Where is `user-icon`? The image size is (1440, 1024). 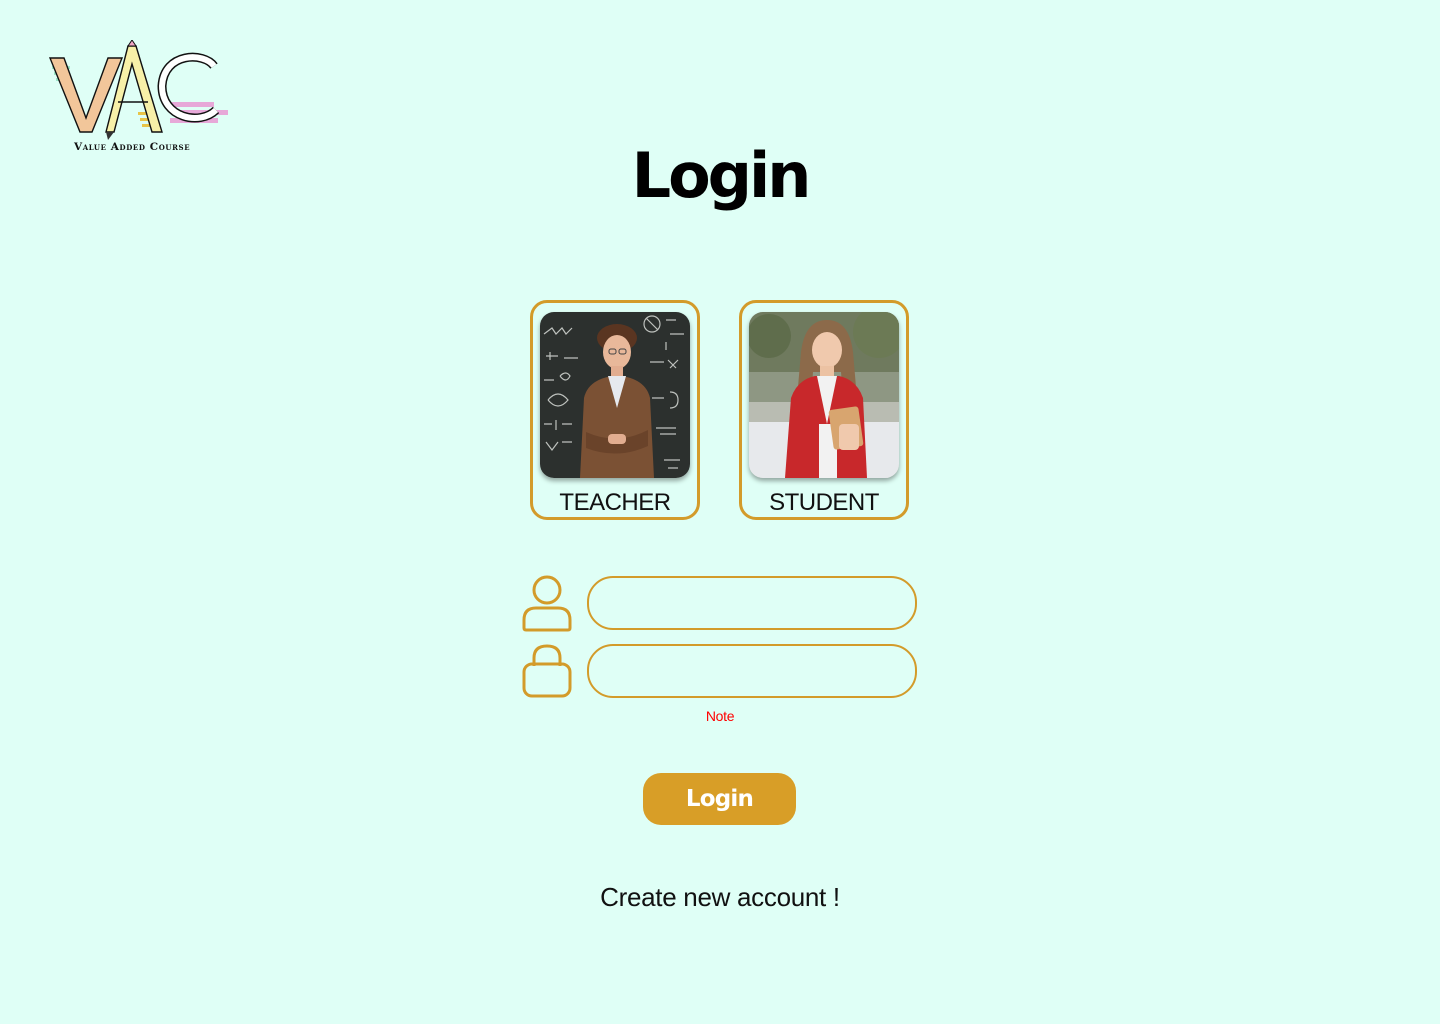
user-icon is located at coordinates (548, 606).